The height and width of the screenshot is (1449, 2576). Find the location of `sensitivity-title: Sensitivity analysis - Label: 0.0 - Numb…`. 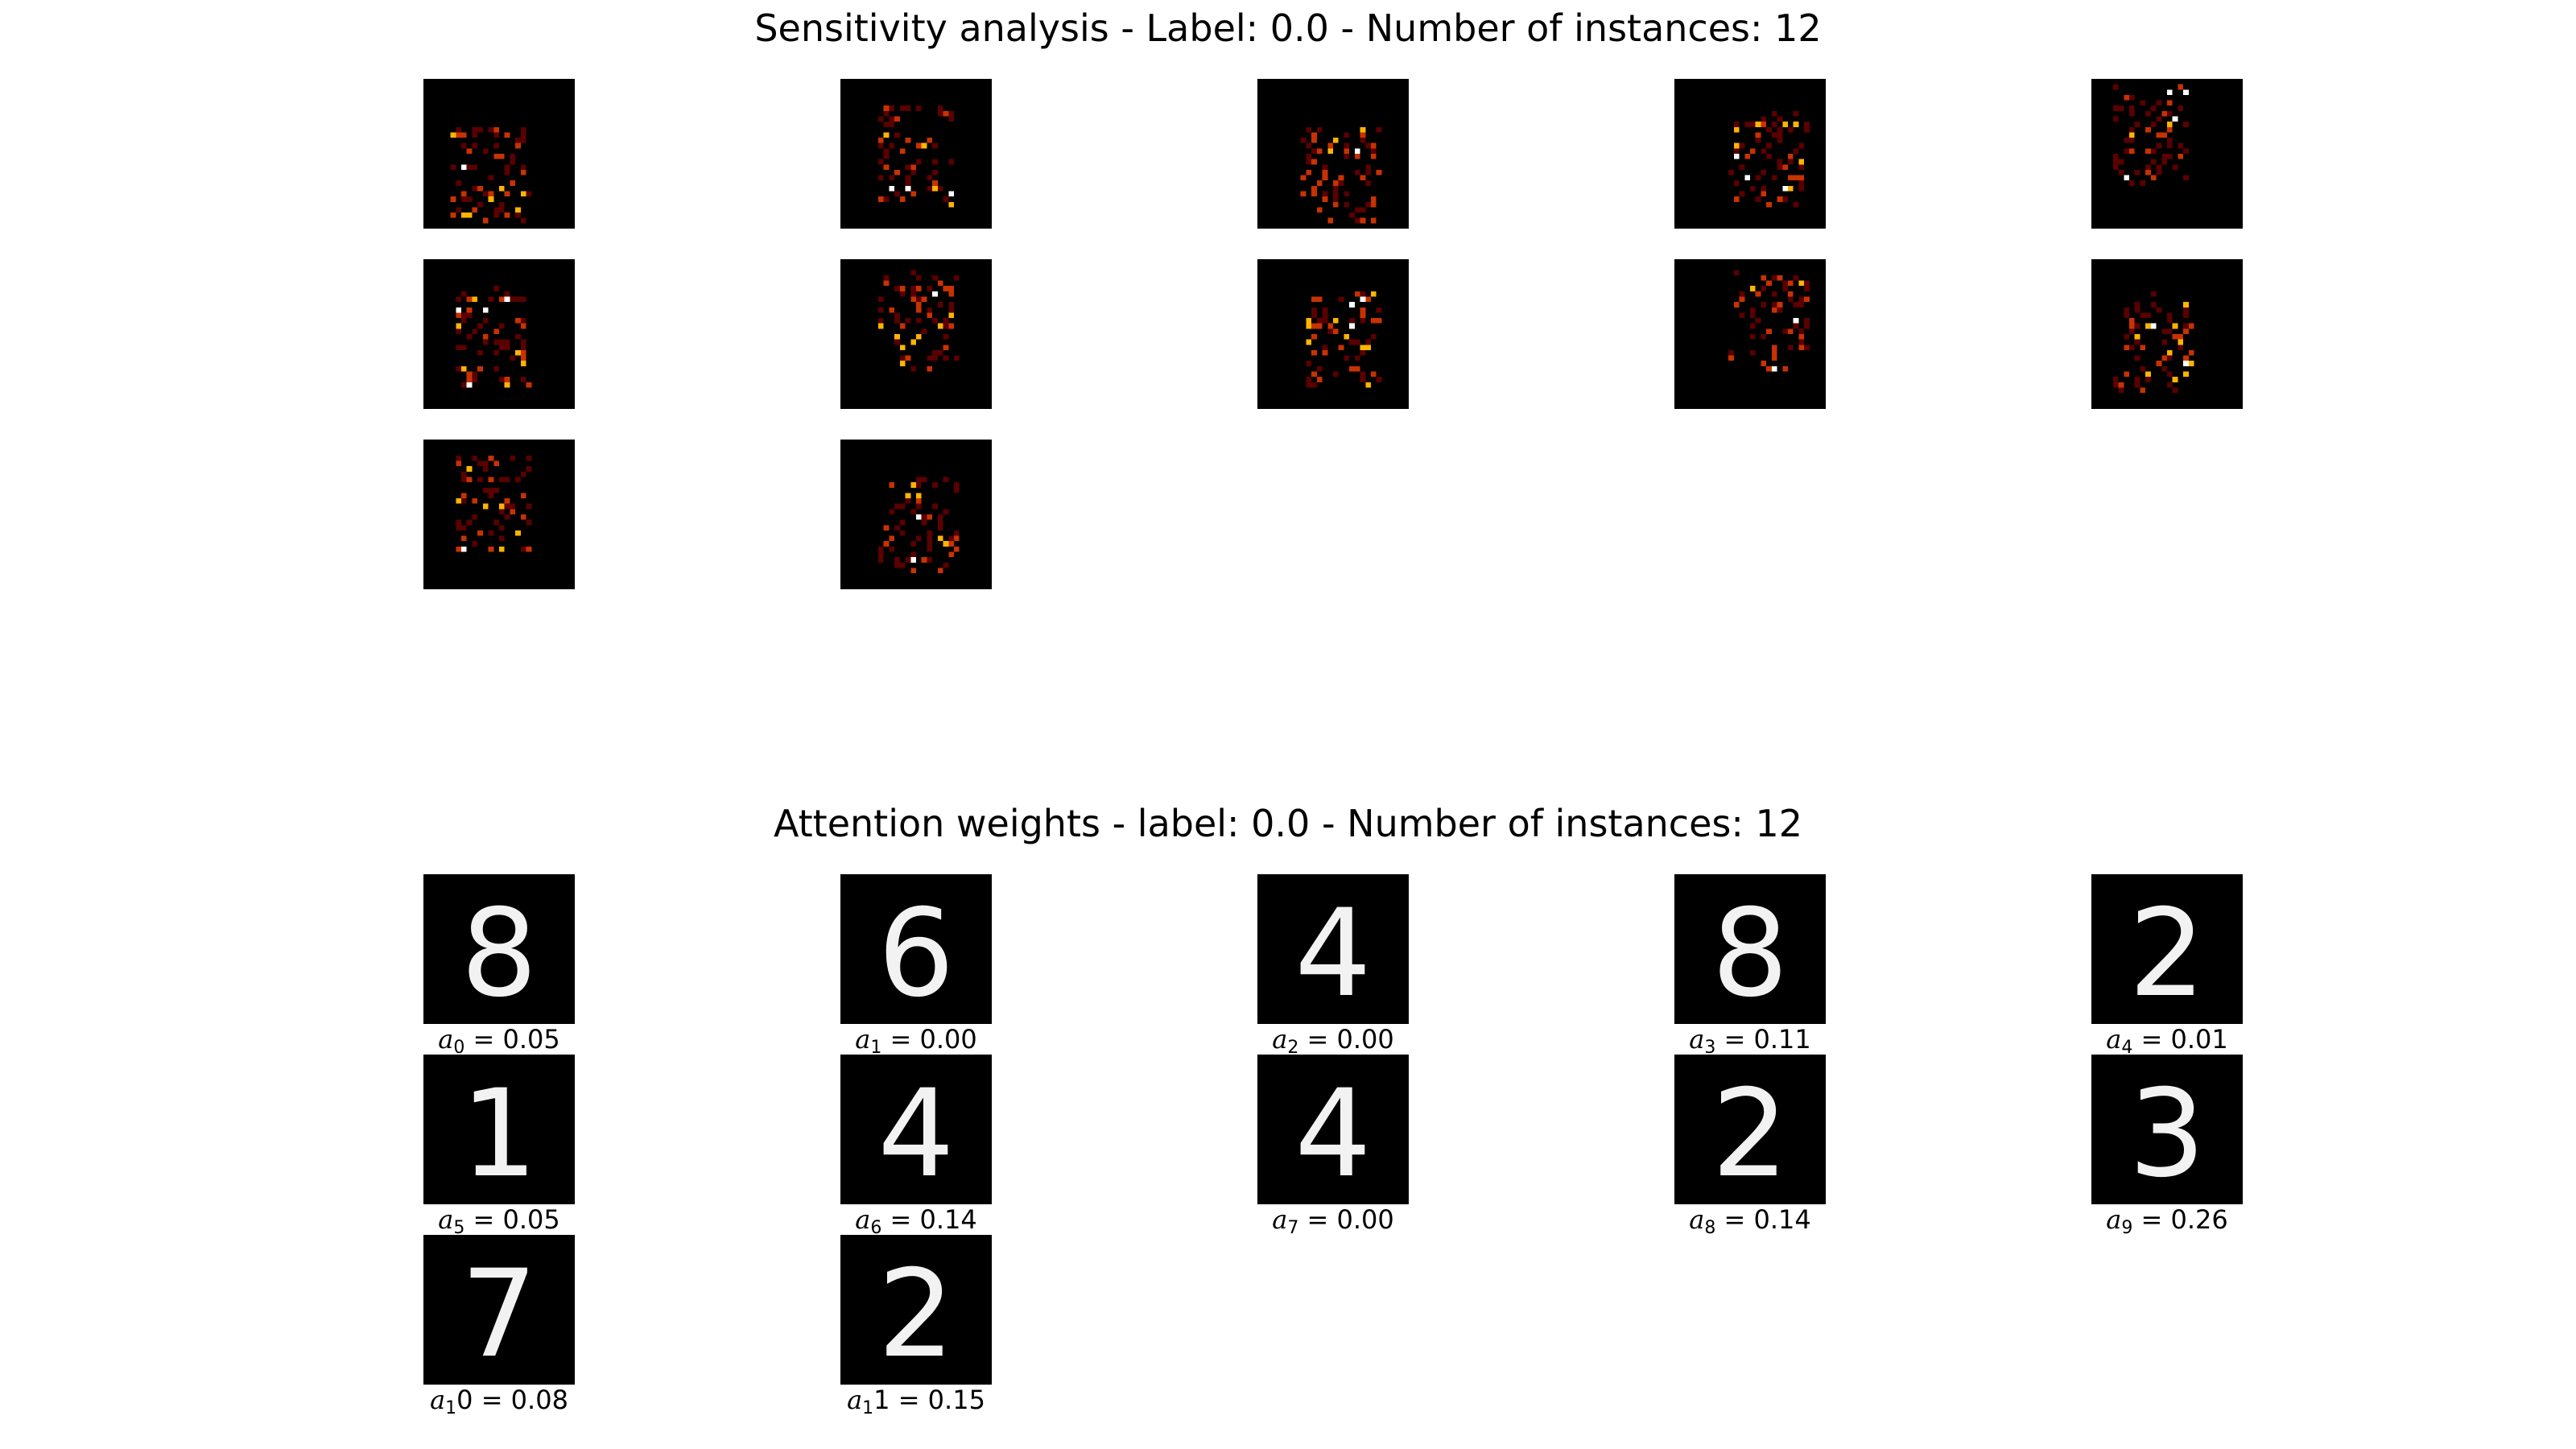

sensitivity-title: Sensitivity analysis - Label: 0.0 - Numb… is located at coordinates (1288, 28).